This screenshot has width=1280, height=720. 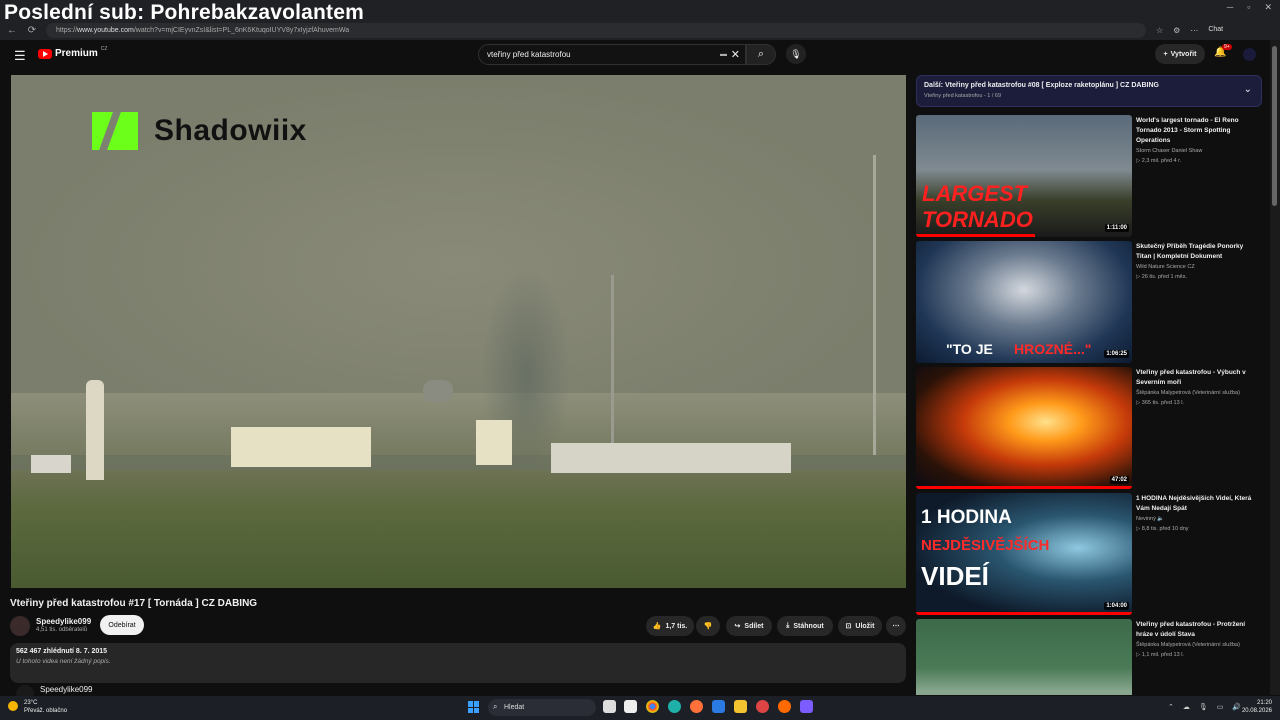 I want to click on system-tray-icons: ⌃ ☁ 🎙 ▭ 🔊, so click(x=1204, y=707).